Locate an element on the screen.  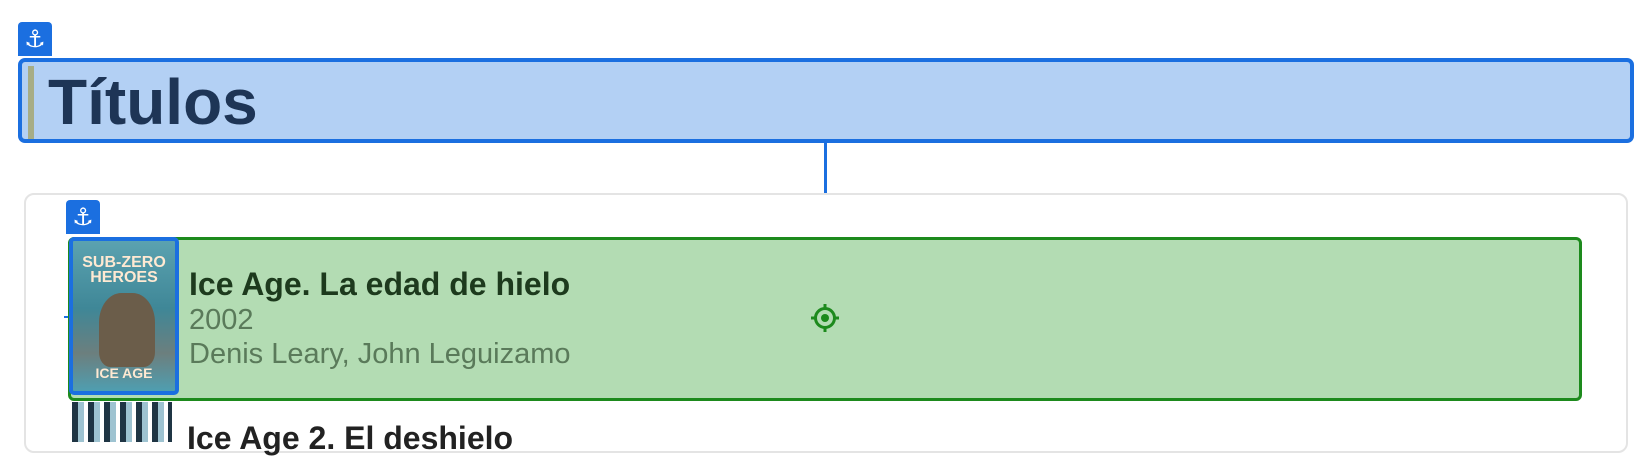
movie-cast: Denis Leary, John Leguizamo is located at coordinates (380, 354).